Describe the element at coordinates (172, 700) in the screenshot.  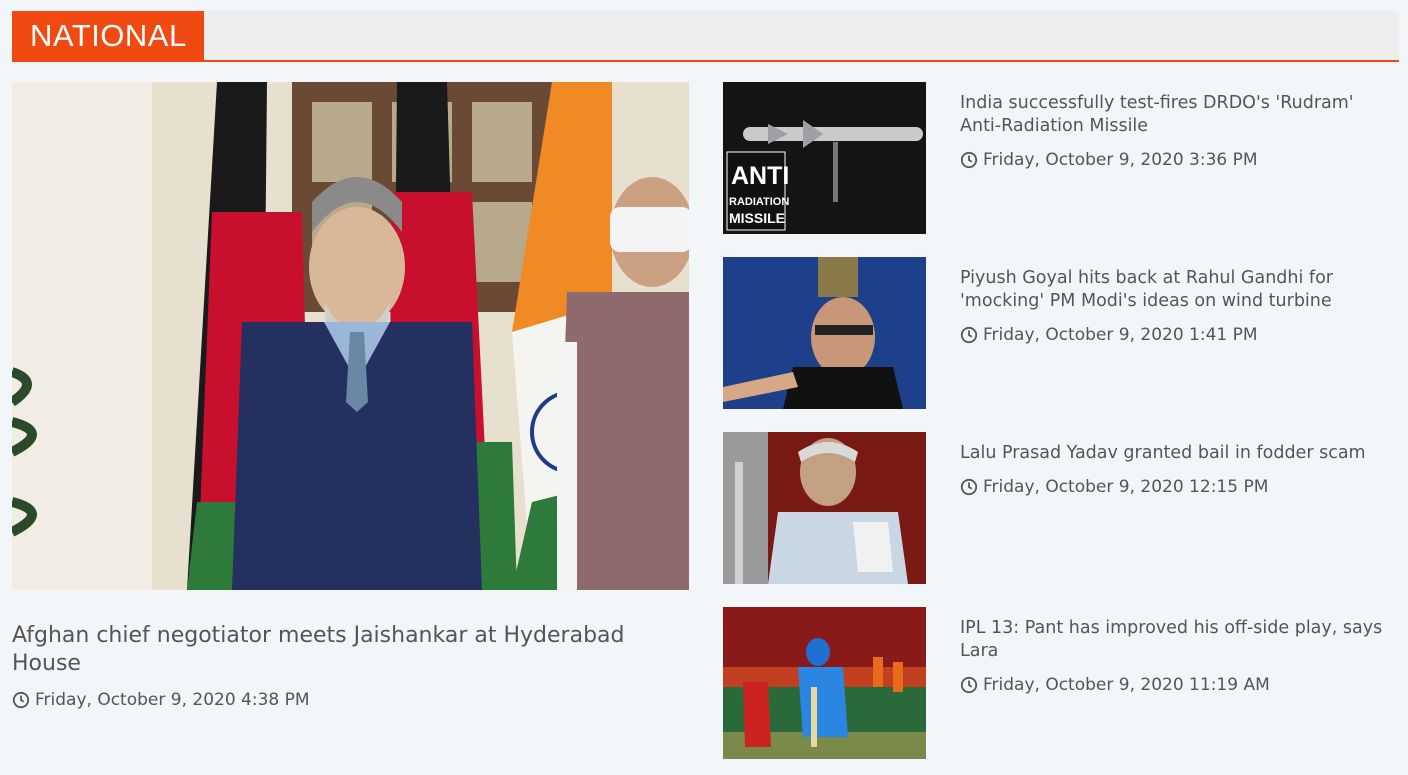
I see `lead-story-date-text: Friday, October 9, 2020 4:38 PM` at that location.